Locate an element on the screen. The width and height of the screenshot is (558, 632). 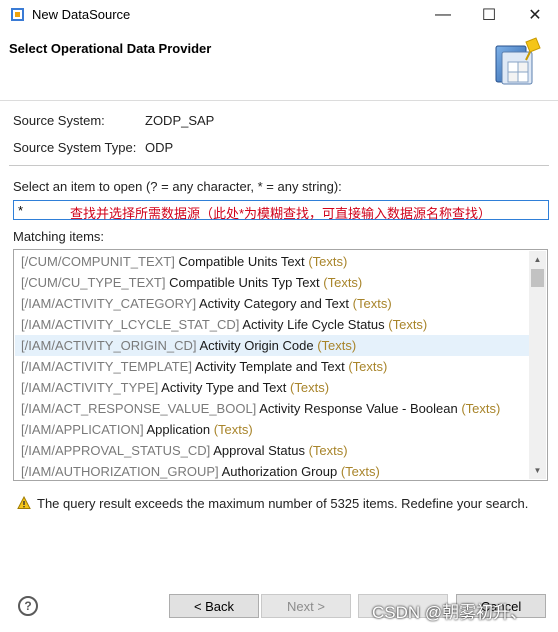
page-title: Select Operational Data Provider is located at coordinates (110, 48).